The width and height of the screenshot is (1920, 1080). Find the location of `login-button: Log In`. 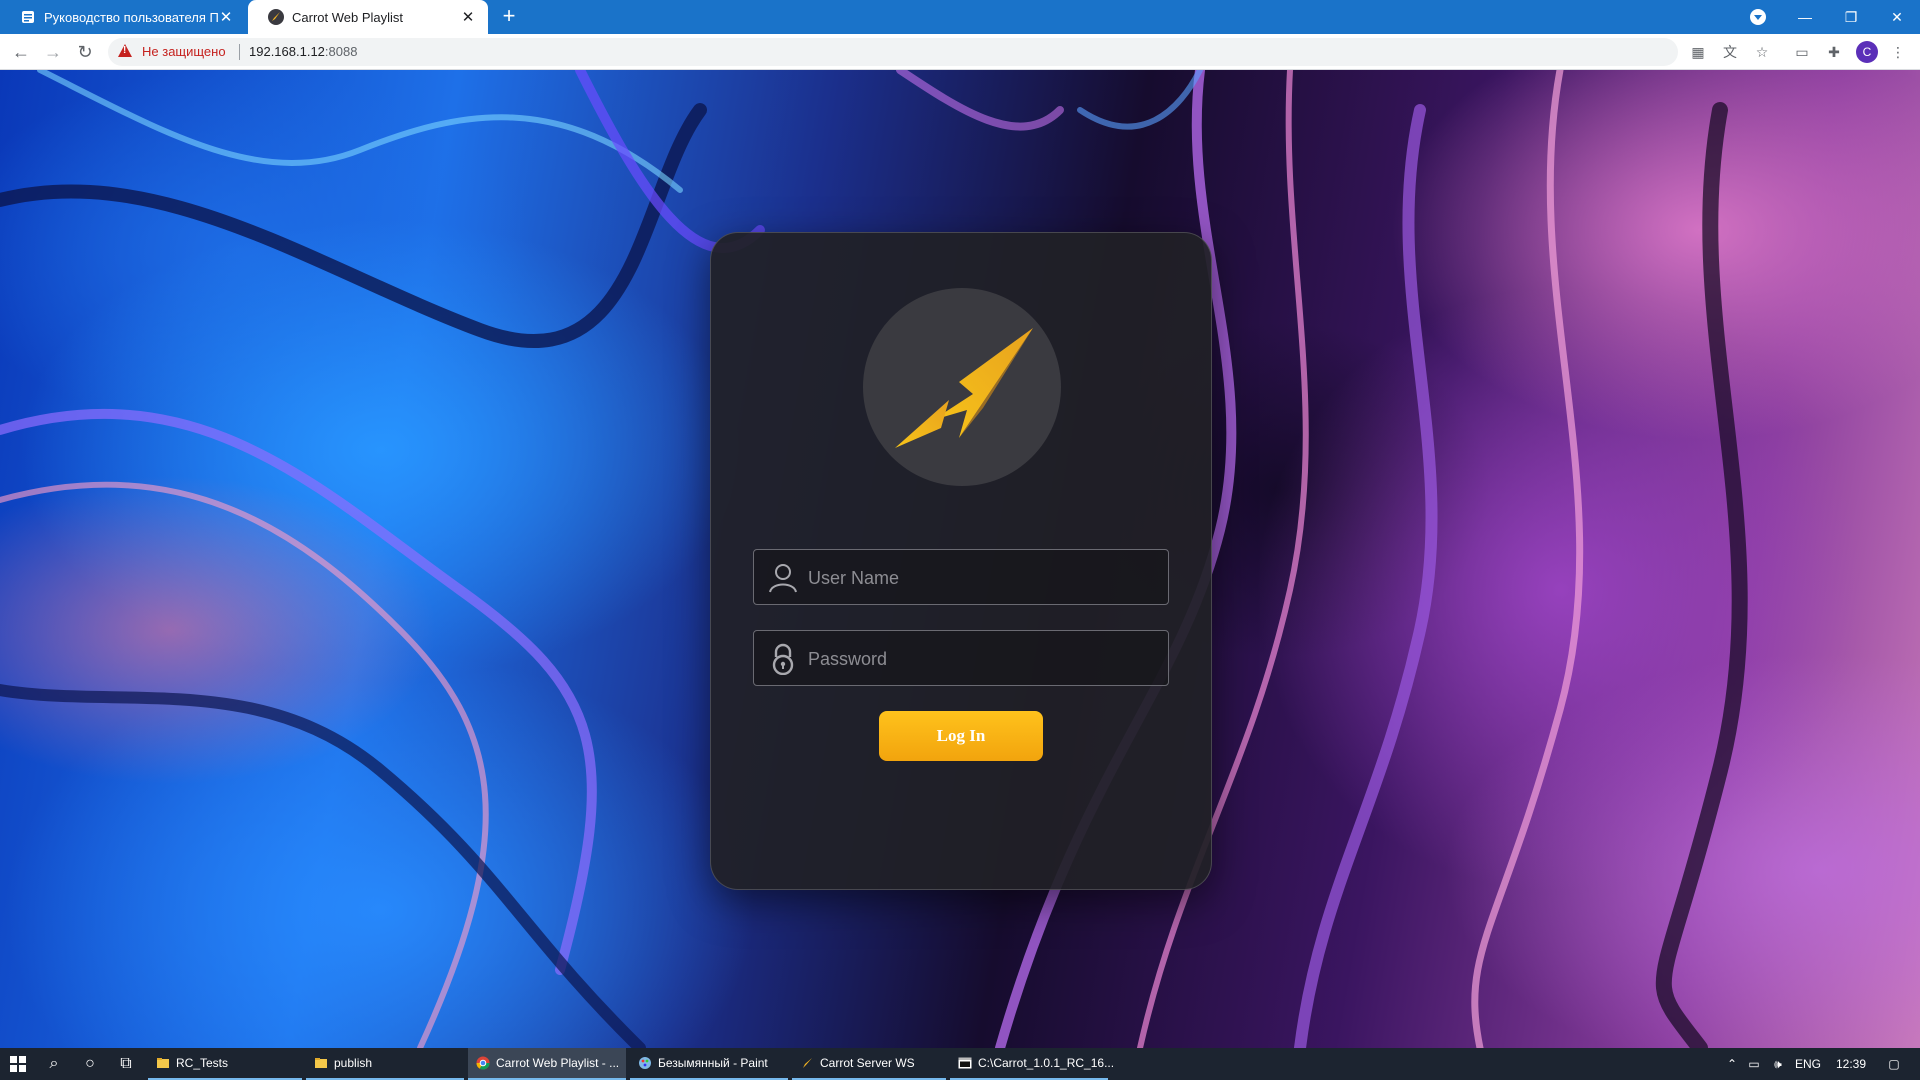

login-button: Log In is located at coordinates (961, 736).